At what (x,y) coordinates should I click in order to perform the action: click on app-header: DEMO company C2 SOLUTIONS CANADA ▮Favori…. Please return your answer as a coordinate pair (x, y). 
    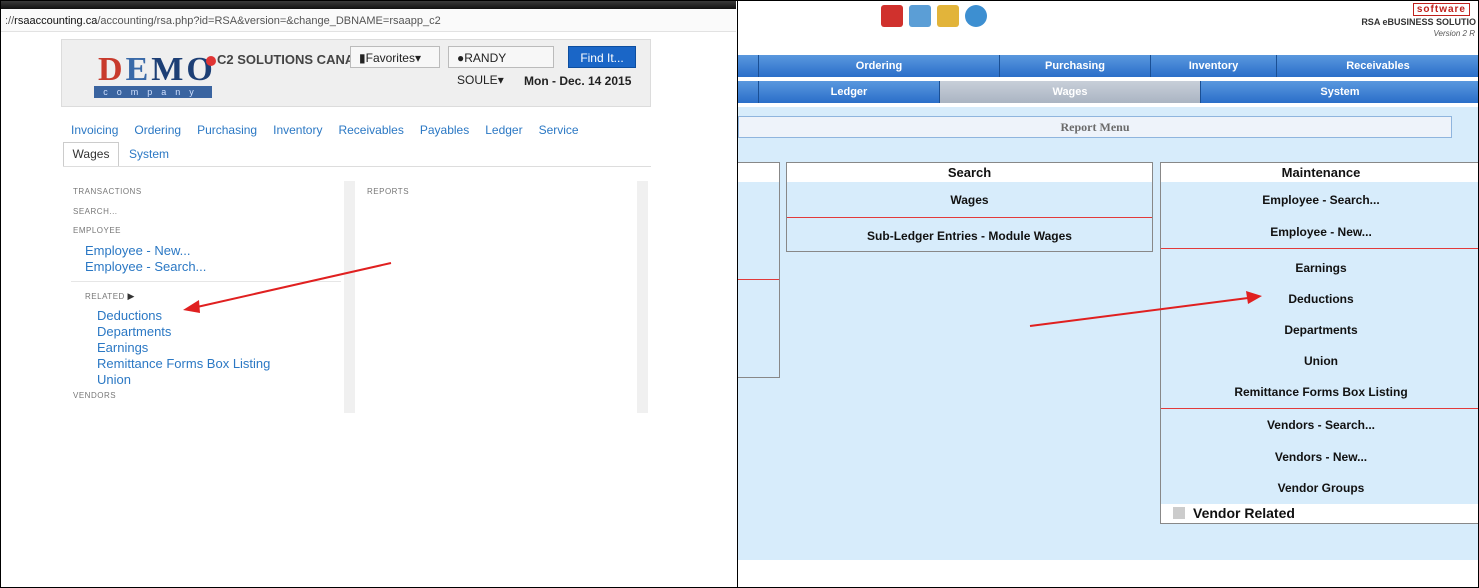
    Looking at the image, I should click on (356, 73).